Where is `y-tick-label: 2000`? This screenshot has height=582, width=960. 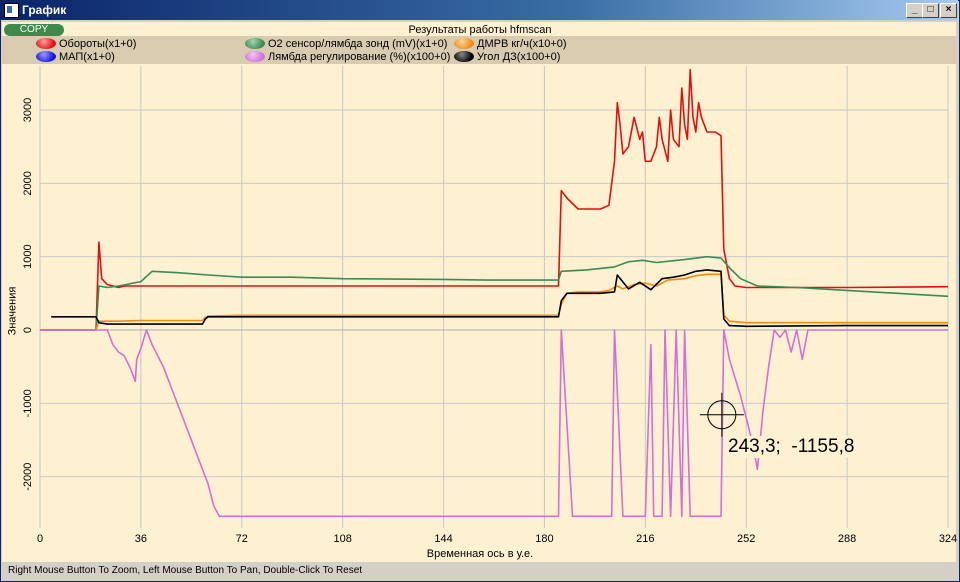 y-tick-label: 2000 is located at coordinates (28, 183).